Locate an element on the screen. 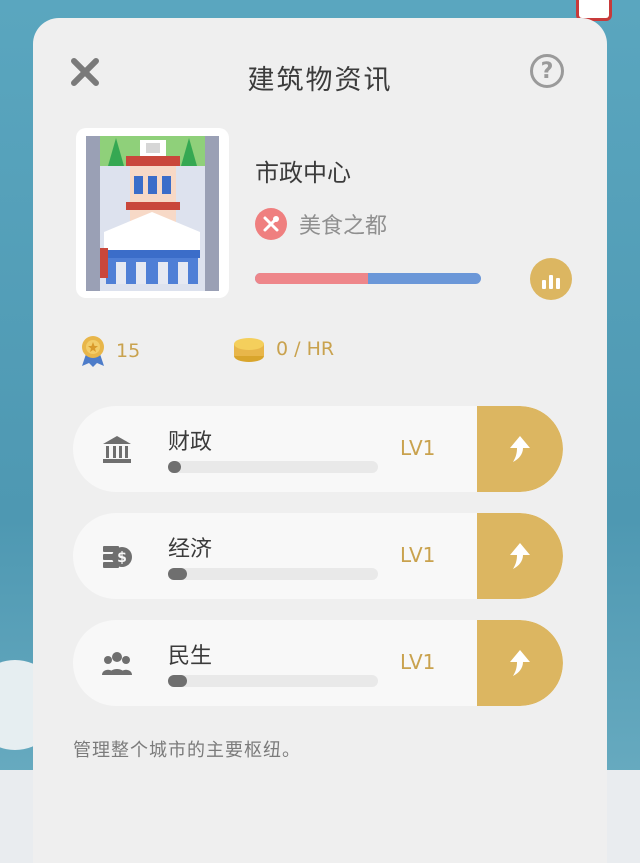 This screenshot has height=863, width=640. category-label: 美食之都 is located at coordinates (343, 226).